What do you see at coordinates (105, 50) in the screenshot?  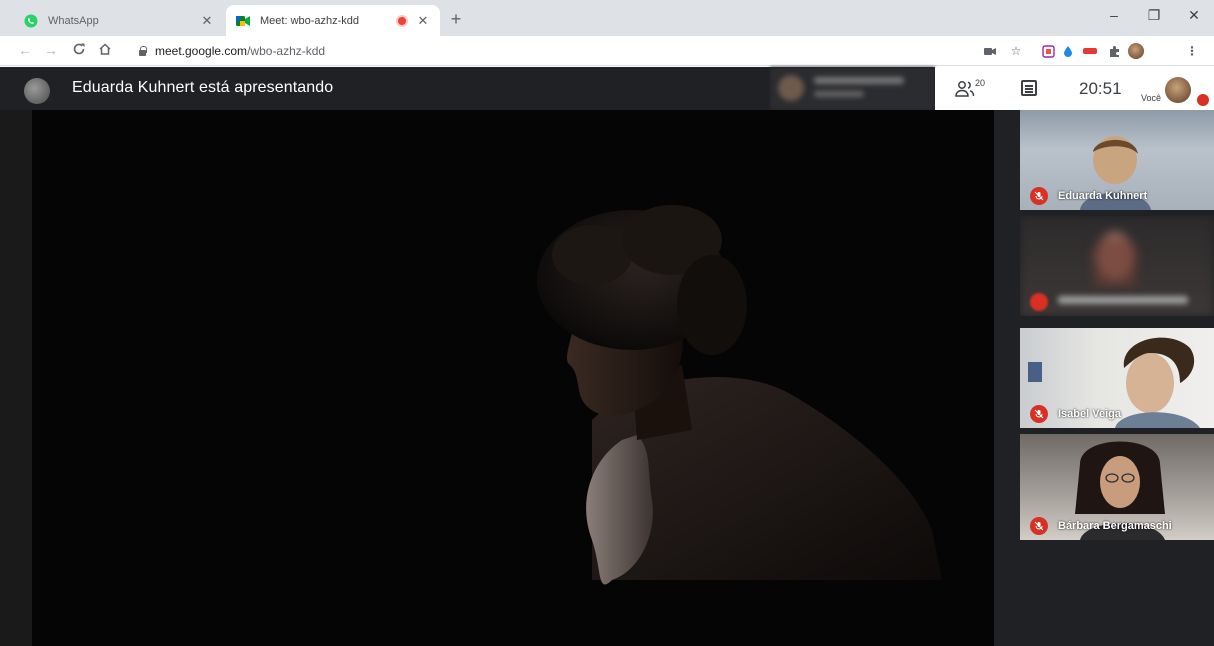 I see `home-icon` at bounding box center [105, 50].